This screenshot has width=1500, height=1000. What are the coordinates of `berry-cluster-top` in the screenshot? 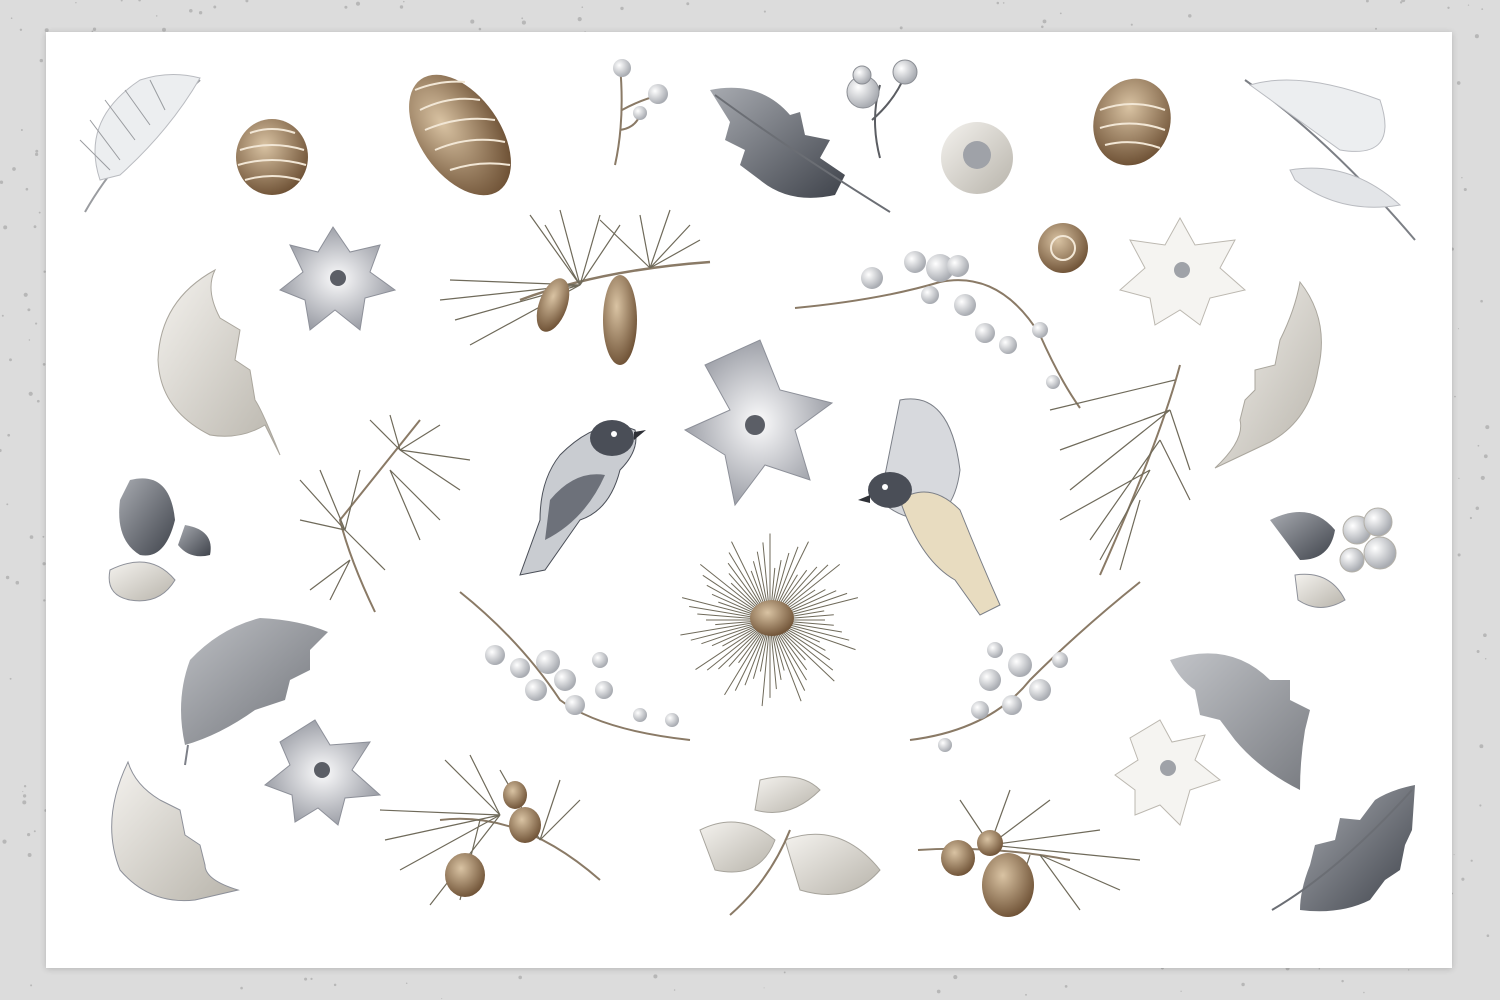 It's located at (882, 109).